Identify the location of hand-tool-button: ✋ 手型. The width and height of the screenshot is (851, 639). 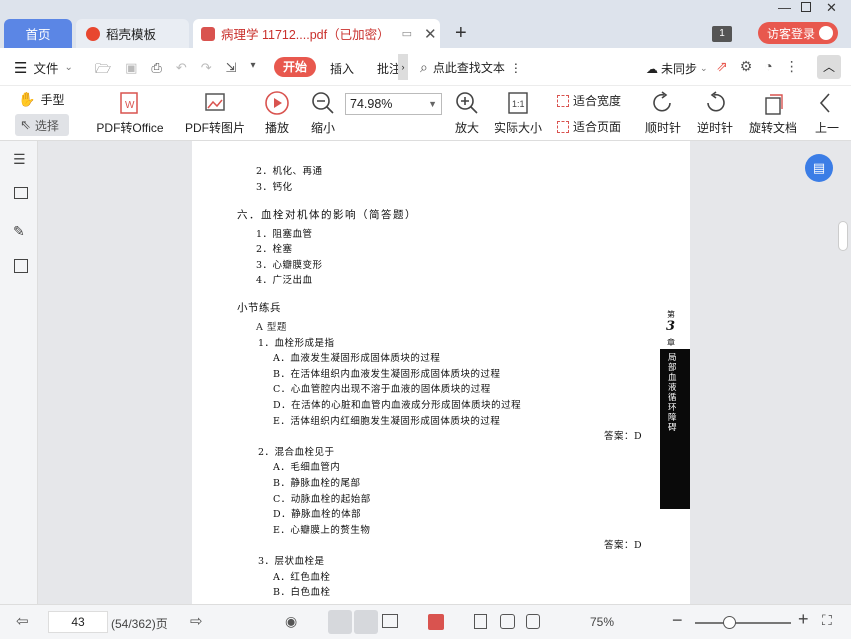
(41, 99).